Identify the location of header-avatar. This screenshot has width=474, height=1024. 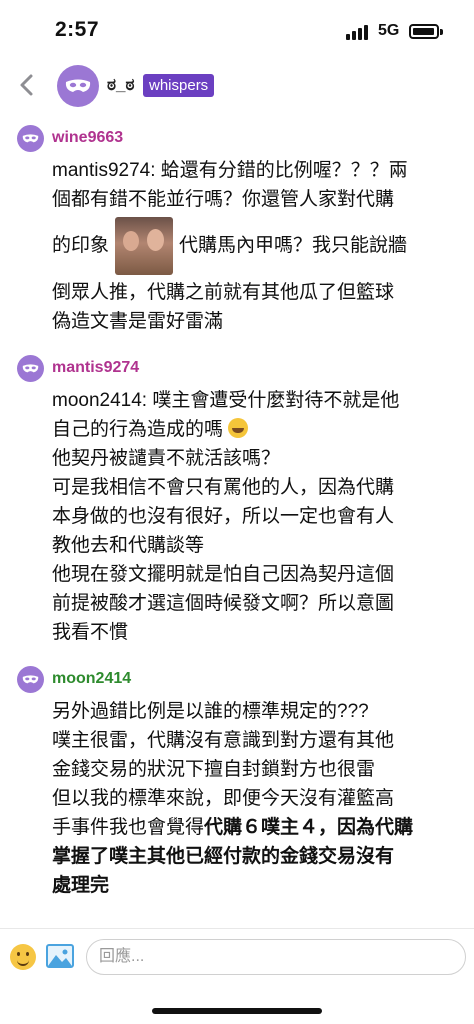
(78, 86).